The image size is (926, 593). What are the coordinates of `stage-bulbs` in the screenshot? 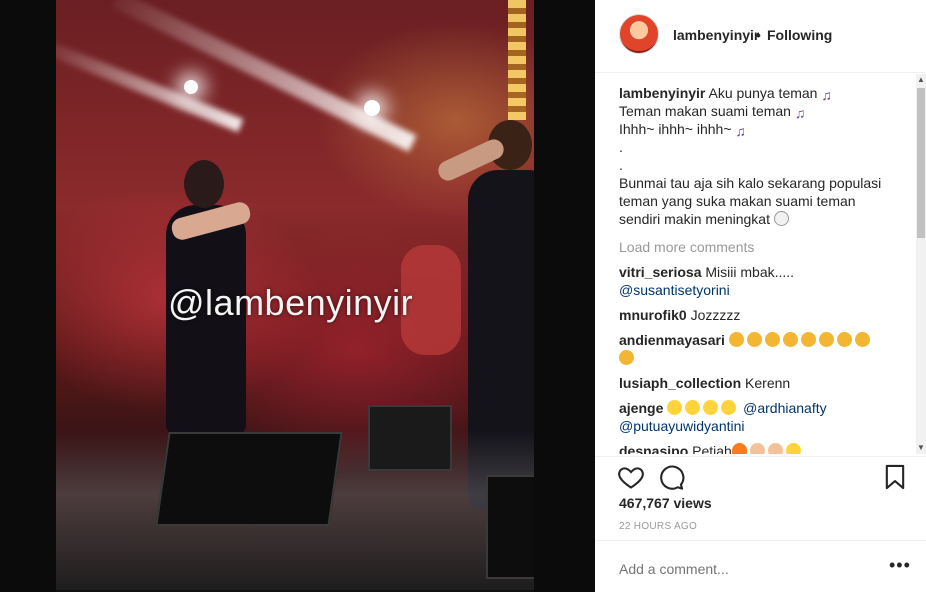 It's located at (517, 60).